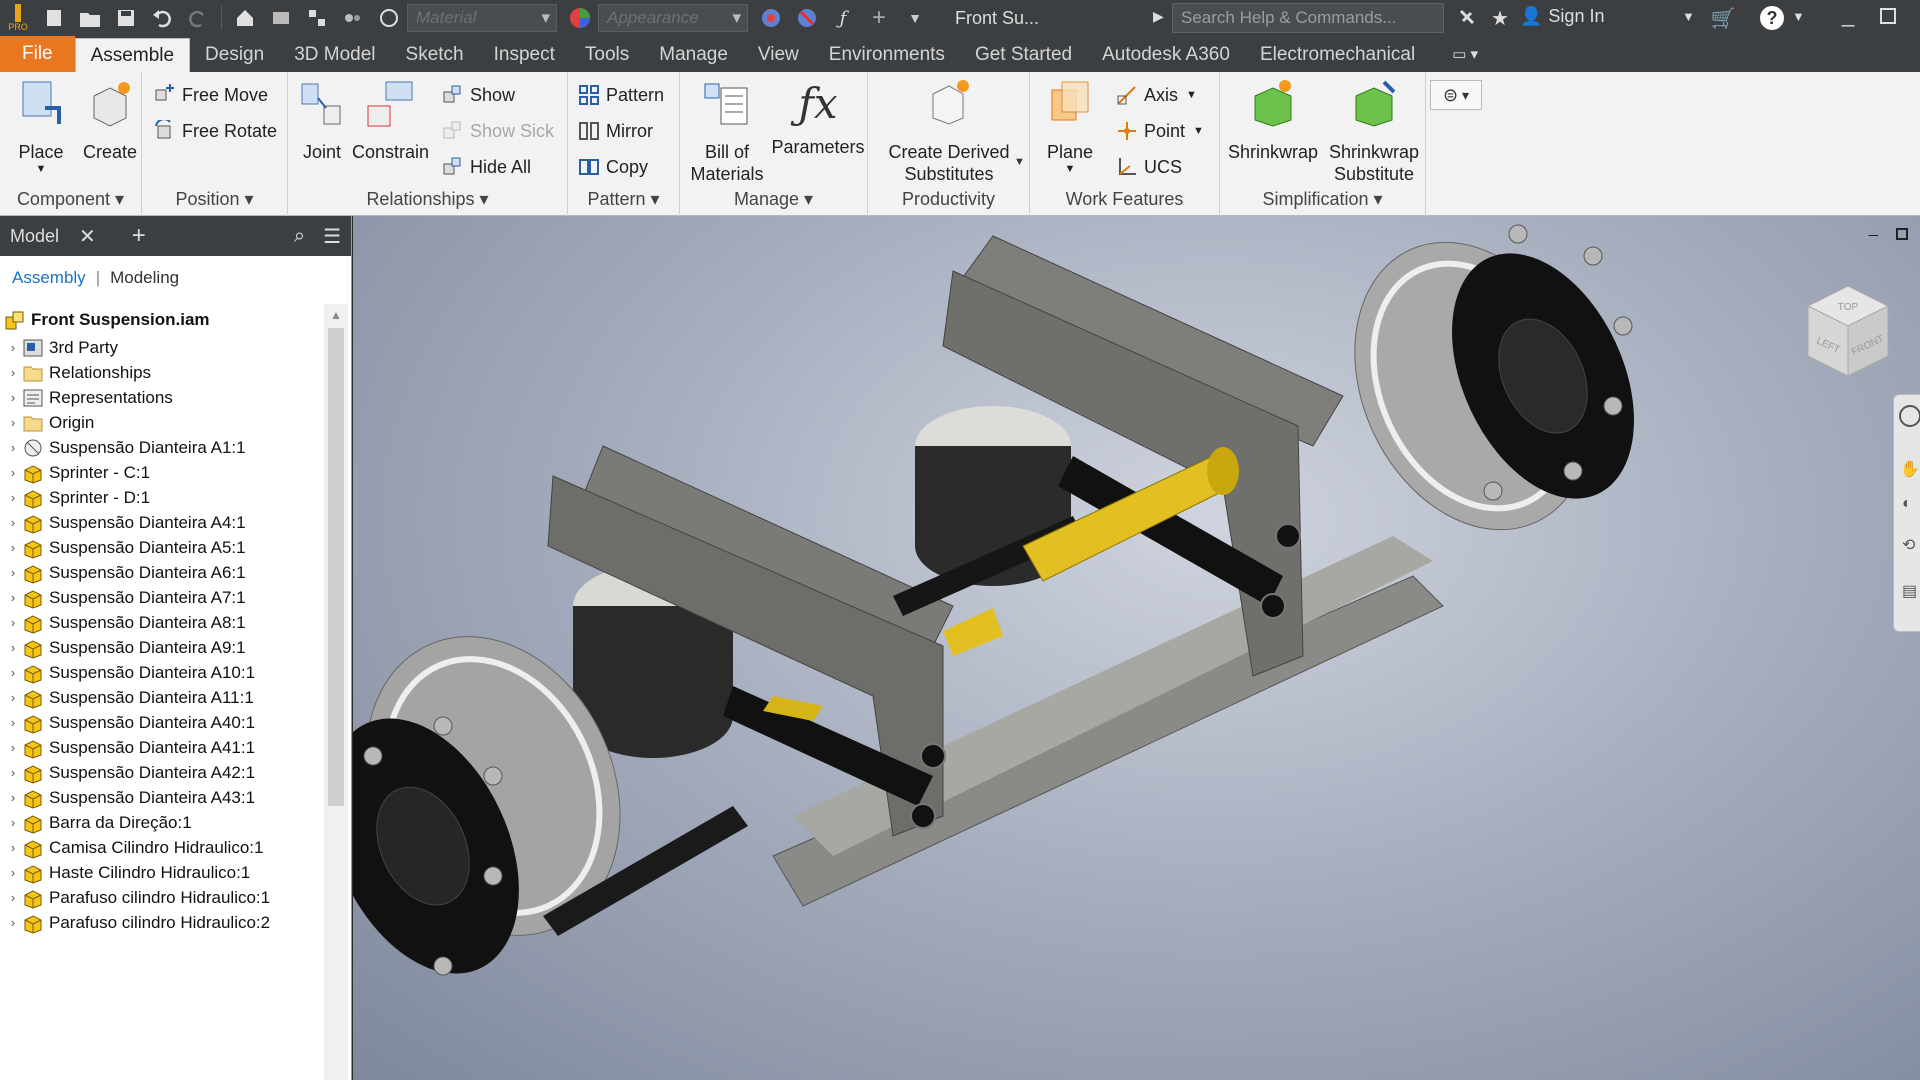  I want to click on add-tab-button: +, so click(139, 236).